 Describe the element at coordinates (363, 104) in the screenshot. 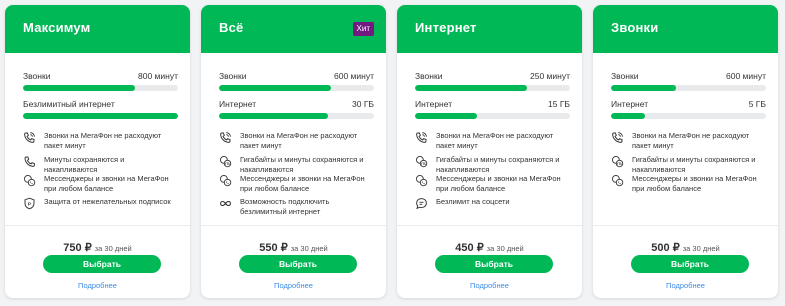

I see `meter-value: 30 ГБ` at that location.